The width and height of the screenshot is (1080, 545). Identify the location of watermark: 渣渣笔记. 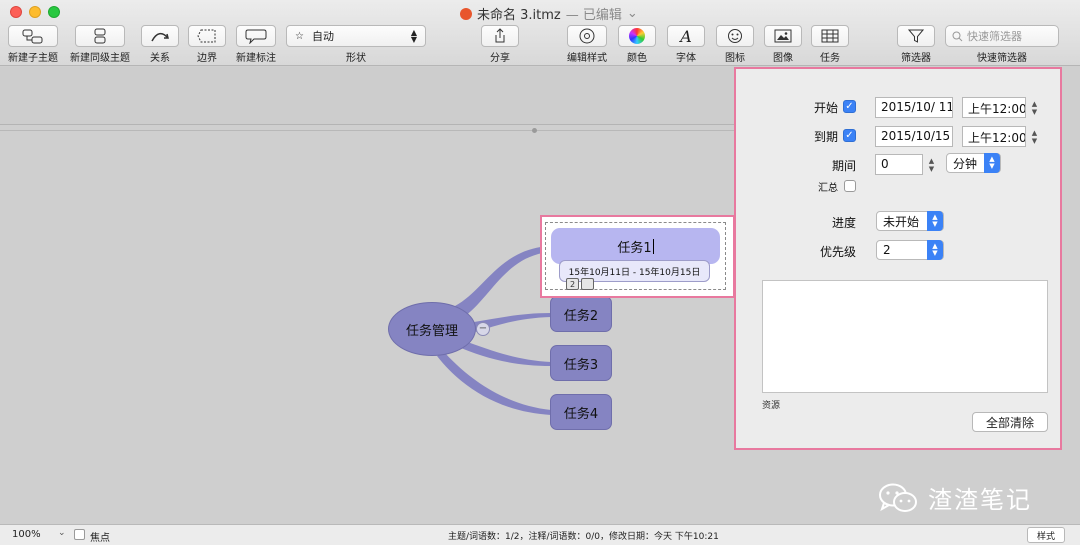
(955, 497).